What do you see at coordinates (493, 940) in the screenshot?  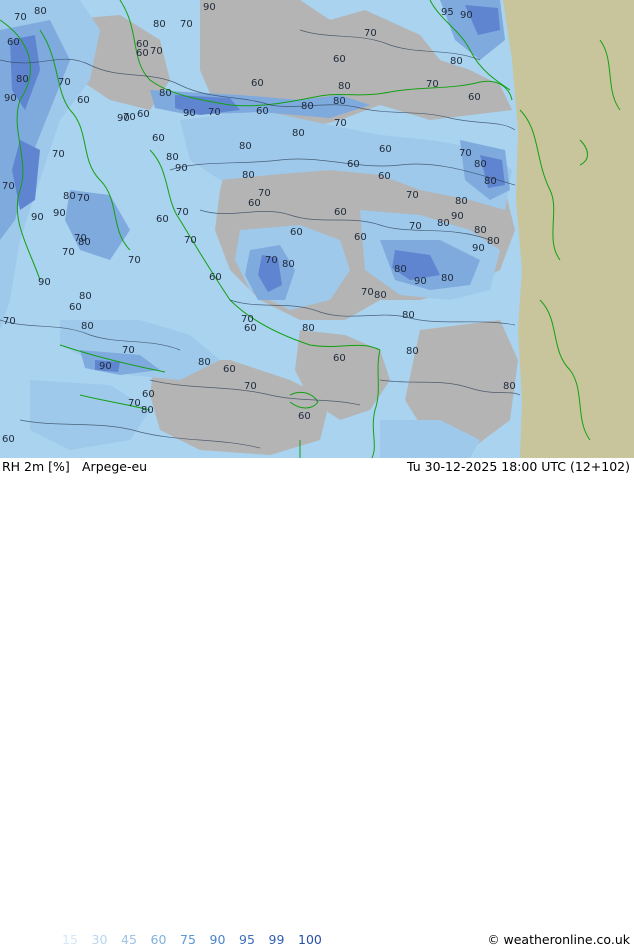 I see `copyright-symbol: ©` at bounding box center [493, 940].